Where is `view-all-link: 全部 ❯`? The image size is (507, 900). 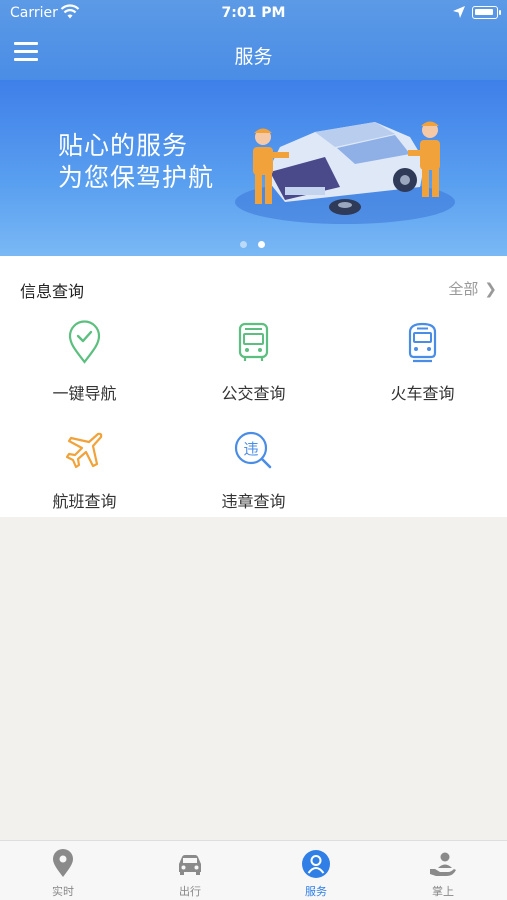
view-all-link: 全部 ❯ is located at coordinates (472, 288).